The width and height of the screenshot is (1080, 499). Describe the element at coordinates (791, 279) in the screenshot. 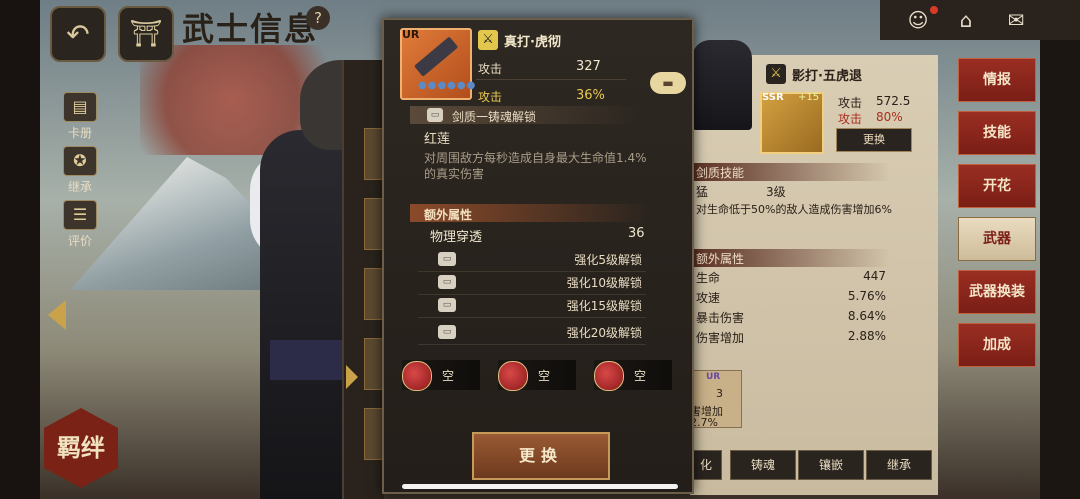

I see `attribute-row: 生命 447` at that location.